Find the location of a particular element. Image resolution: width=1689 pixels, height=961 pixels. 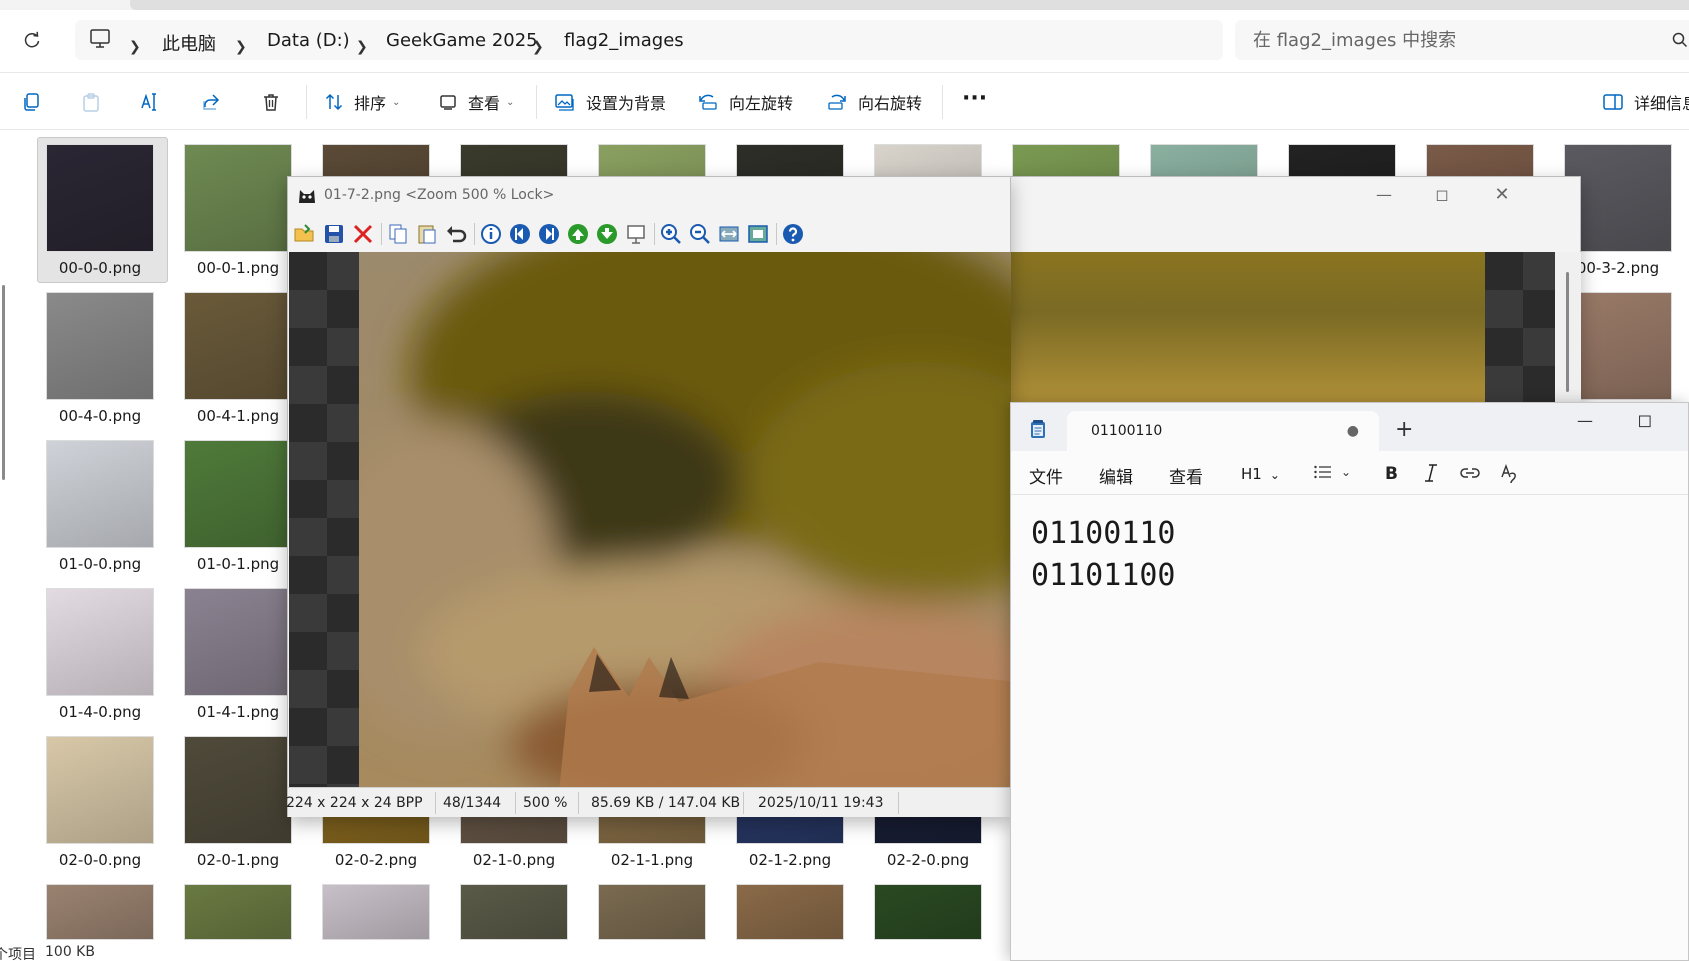

notepad-menu-bar: 文件 编辑 查看 H1 ⌄ ⌄ B is located at coordinates (1349, 473).